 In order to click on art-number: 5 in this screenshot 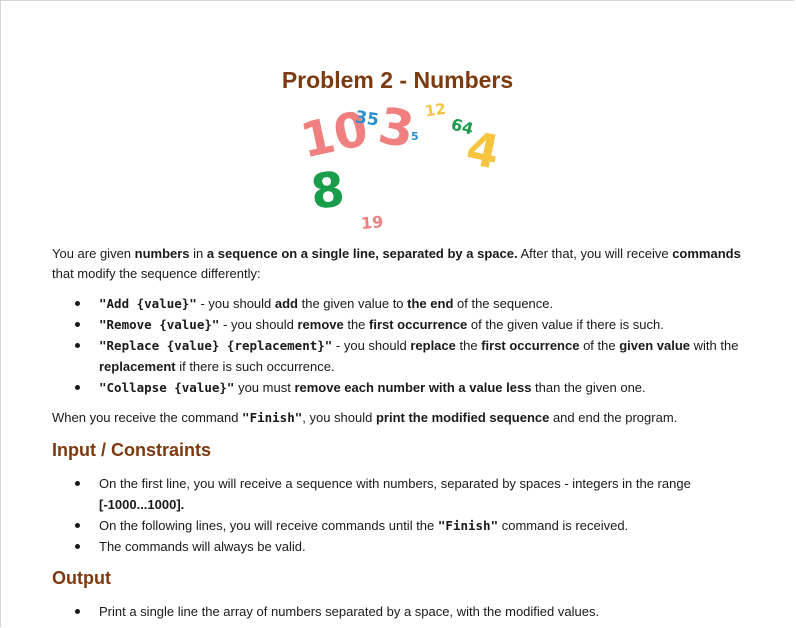, I will do `click(415, 136)`.